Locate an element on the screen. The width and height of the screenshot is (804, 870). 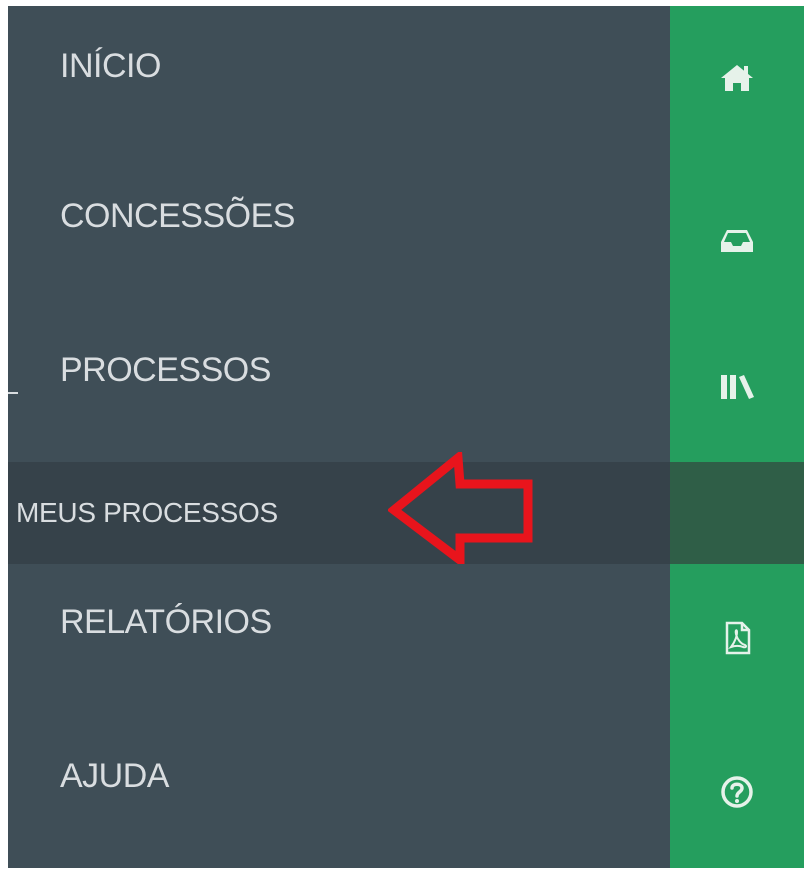
home-icon is located at coordinates (737, 78).